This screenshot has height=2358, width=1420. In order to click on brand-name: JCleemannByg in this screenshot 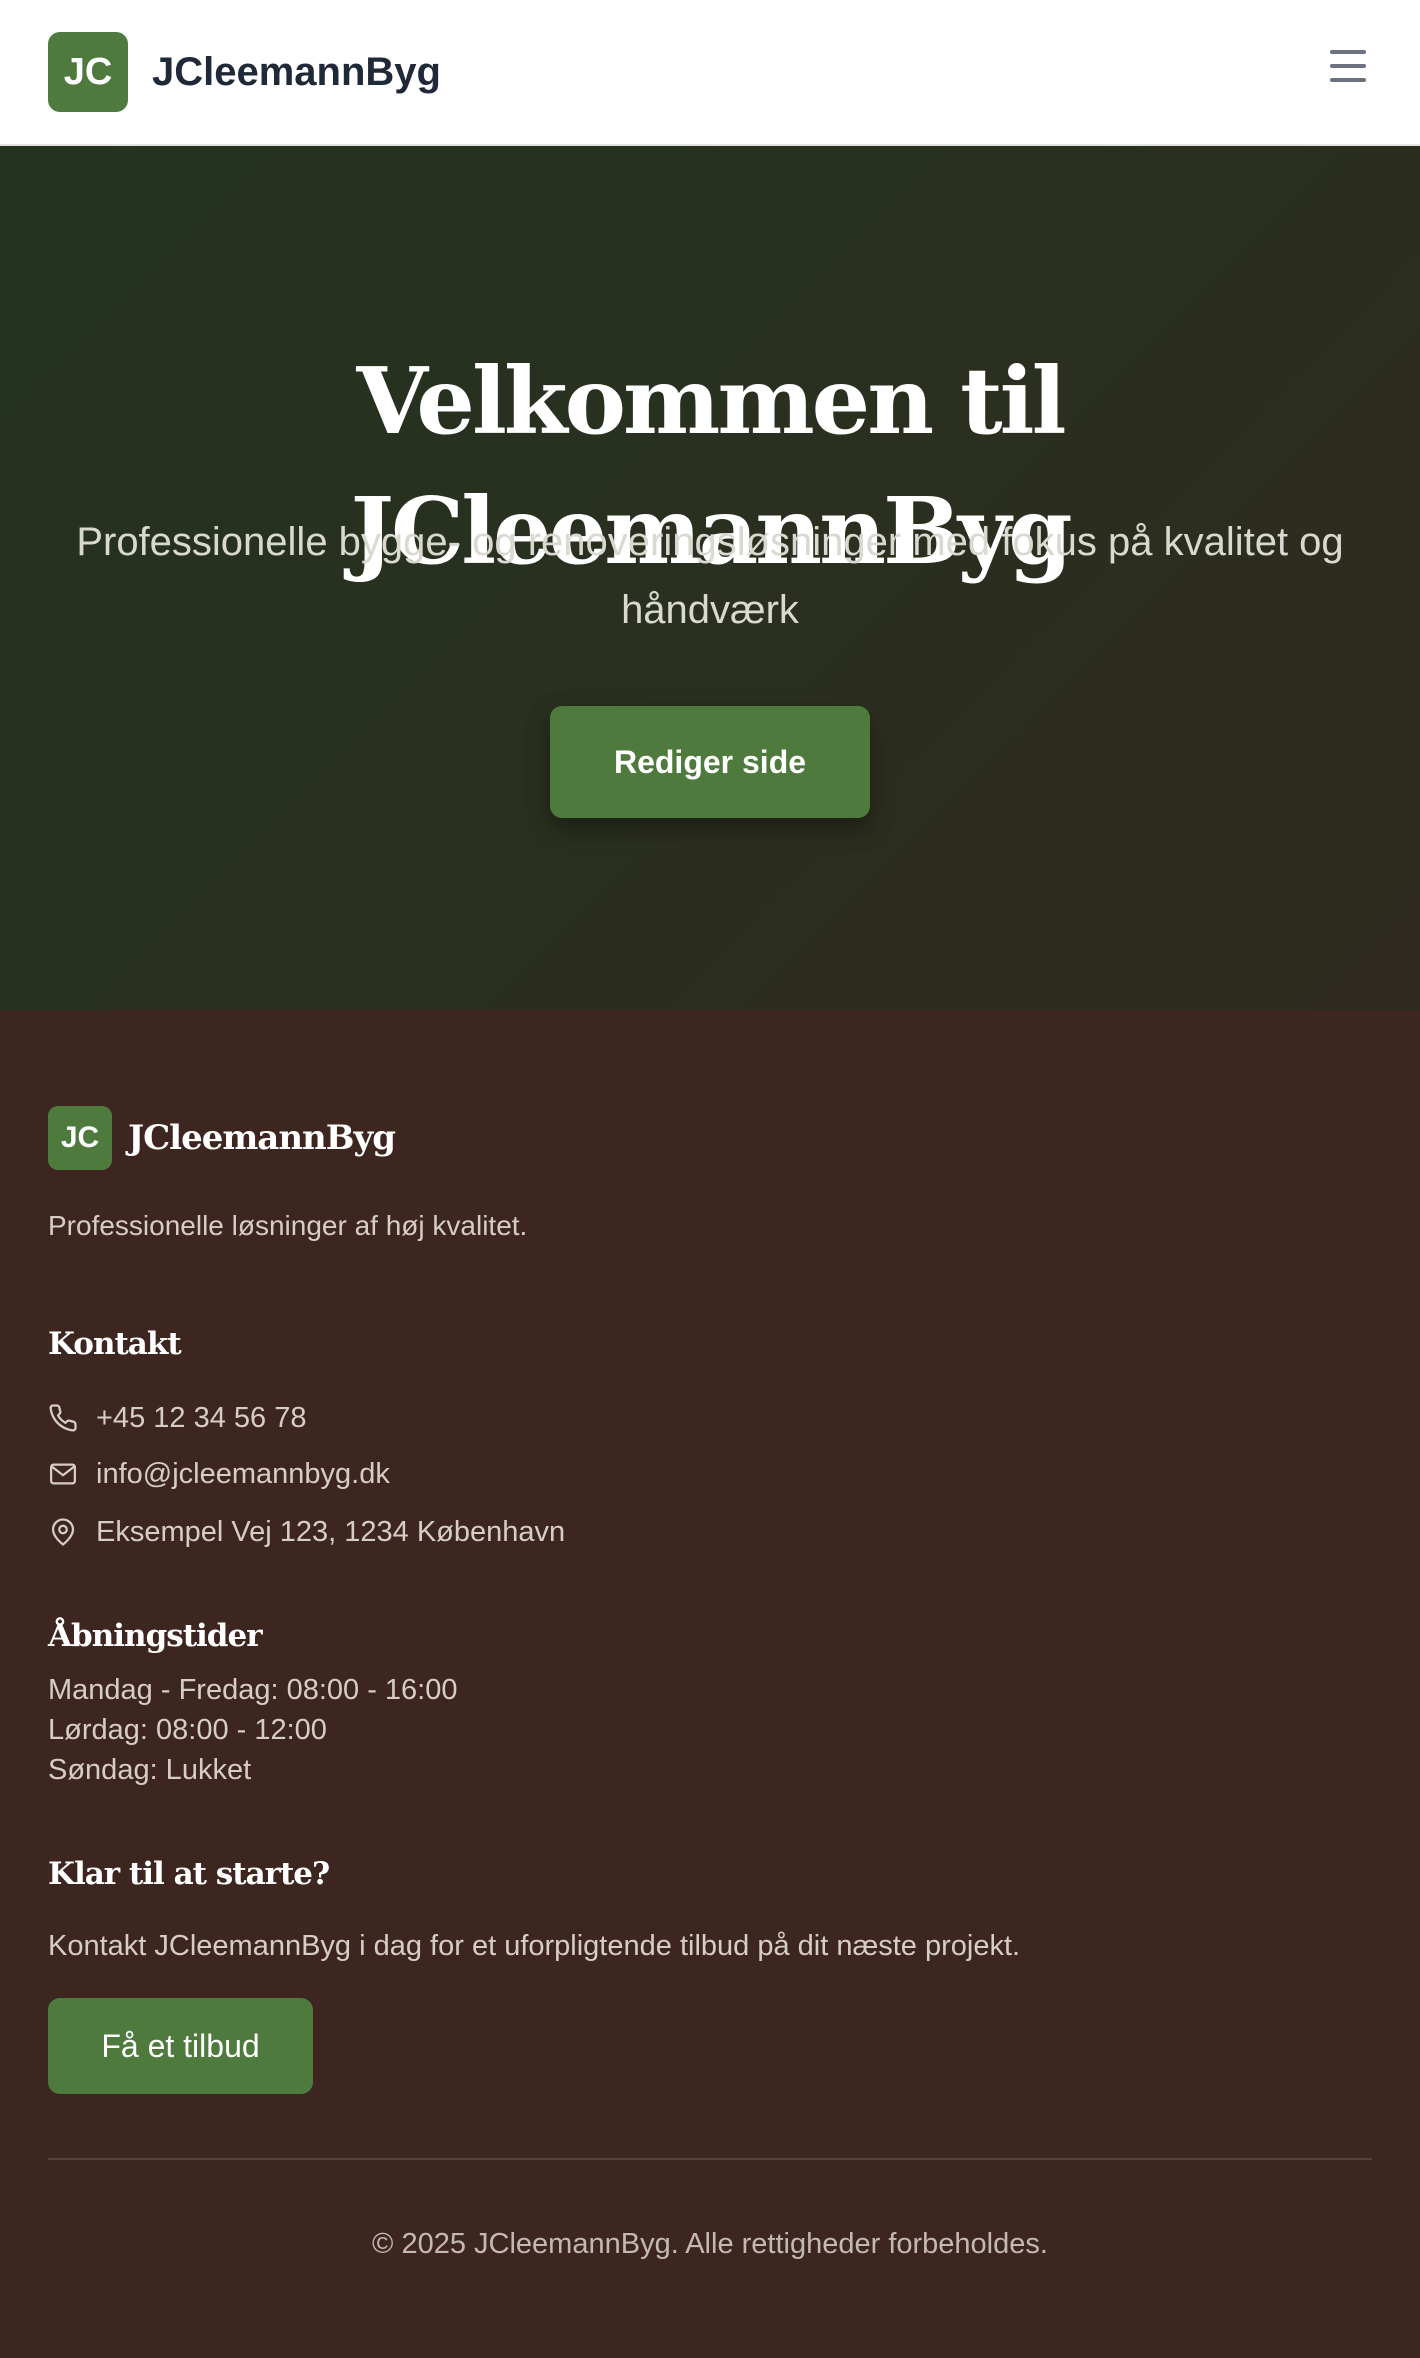, I will do `click(296, 72)`.